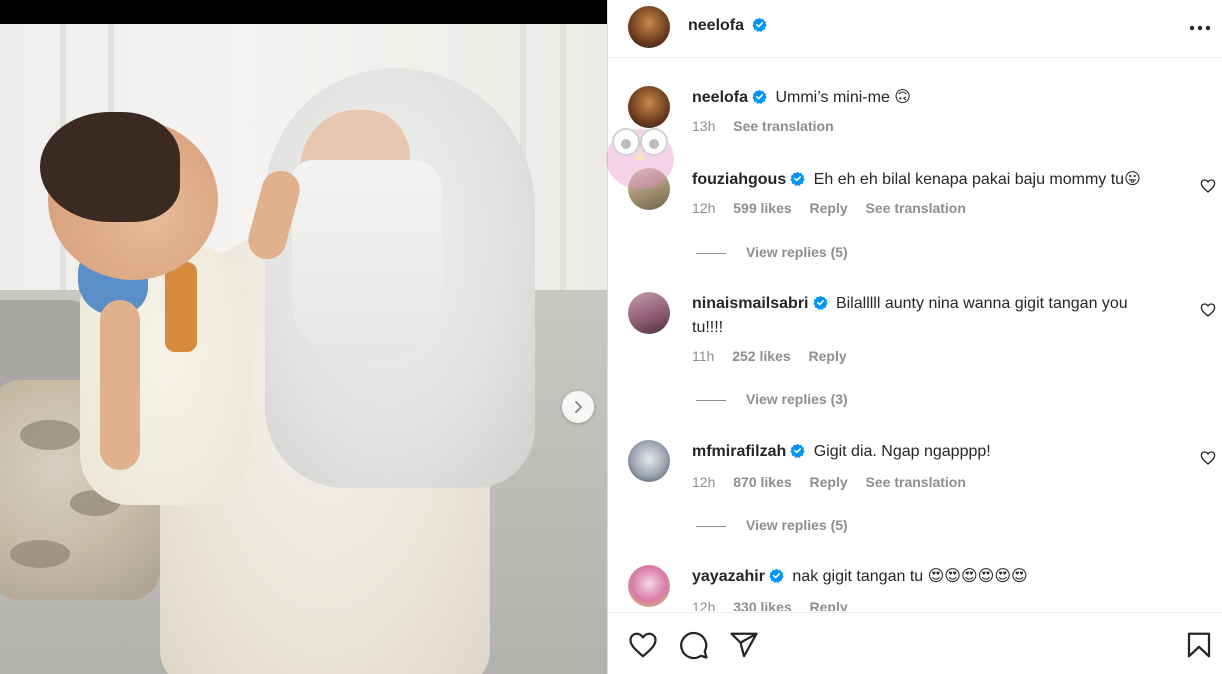 The height and width of the screenshot is (674, 1222). Describe the element at coordinates (728, 576) in the screenshot. I see `comment-username: yayazahir` at that location.